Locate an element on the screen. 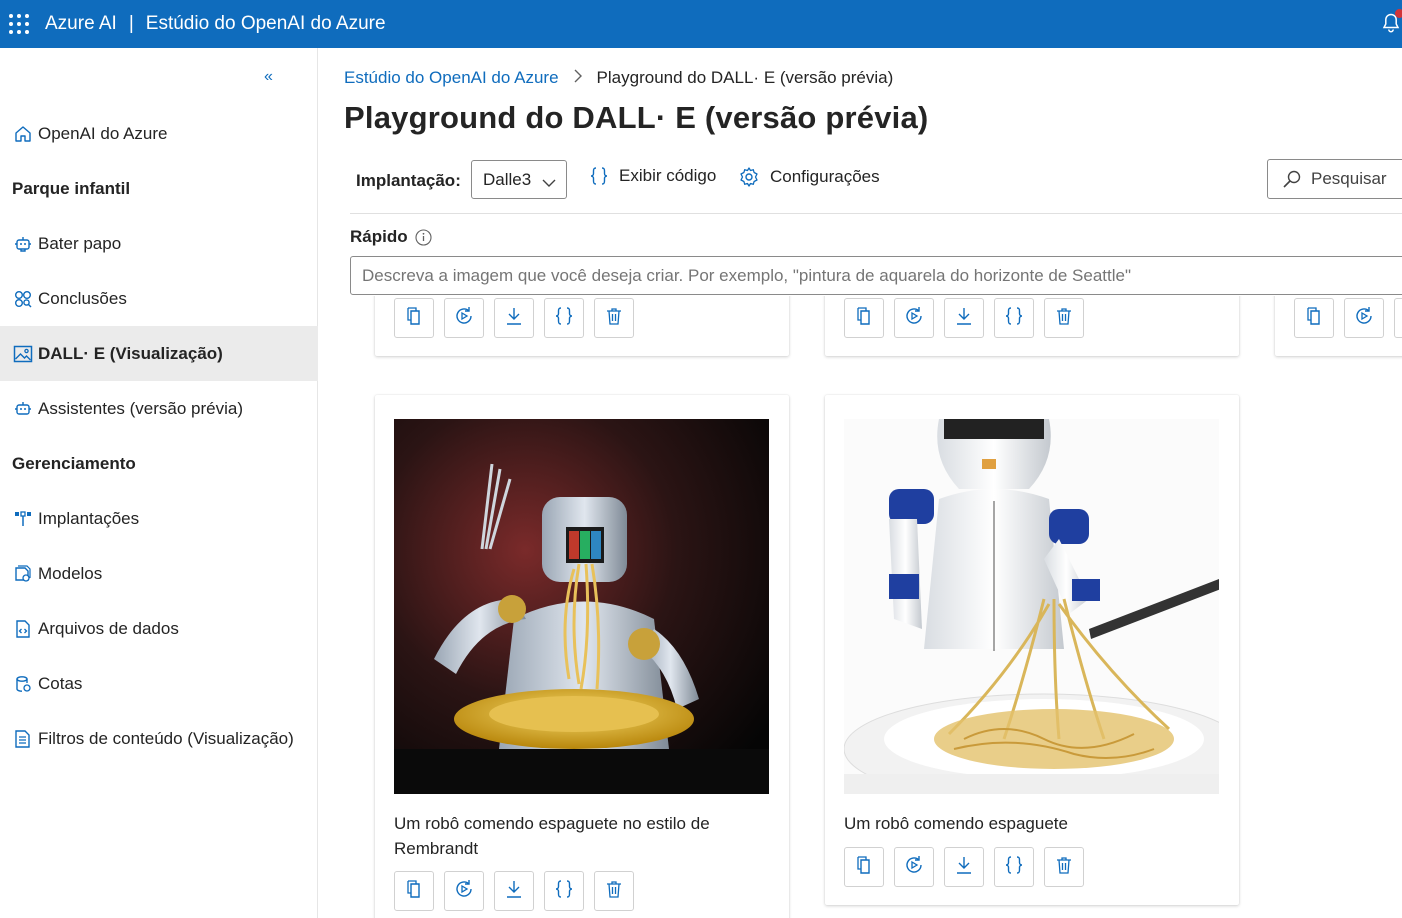 The image size is (1402, 918). search-input: Pesquisar is located at coordinates (1334, 179).